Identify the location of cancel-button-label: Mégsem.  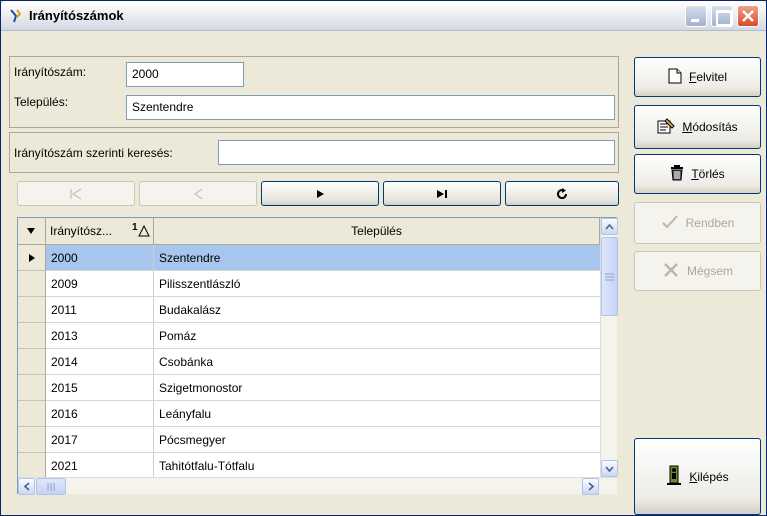
(709, 271).